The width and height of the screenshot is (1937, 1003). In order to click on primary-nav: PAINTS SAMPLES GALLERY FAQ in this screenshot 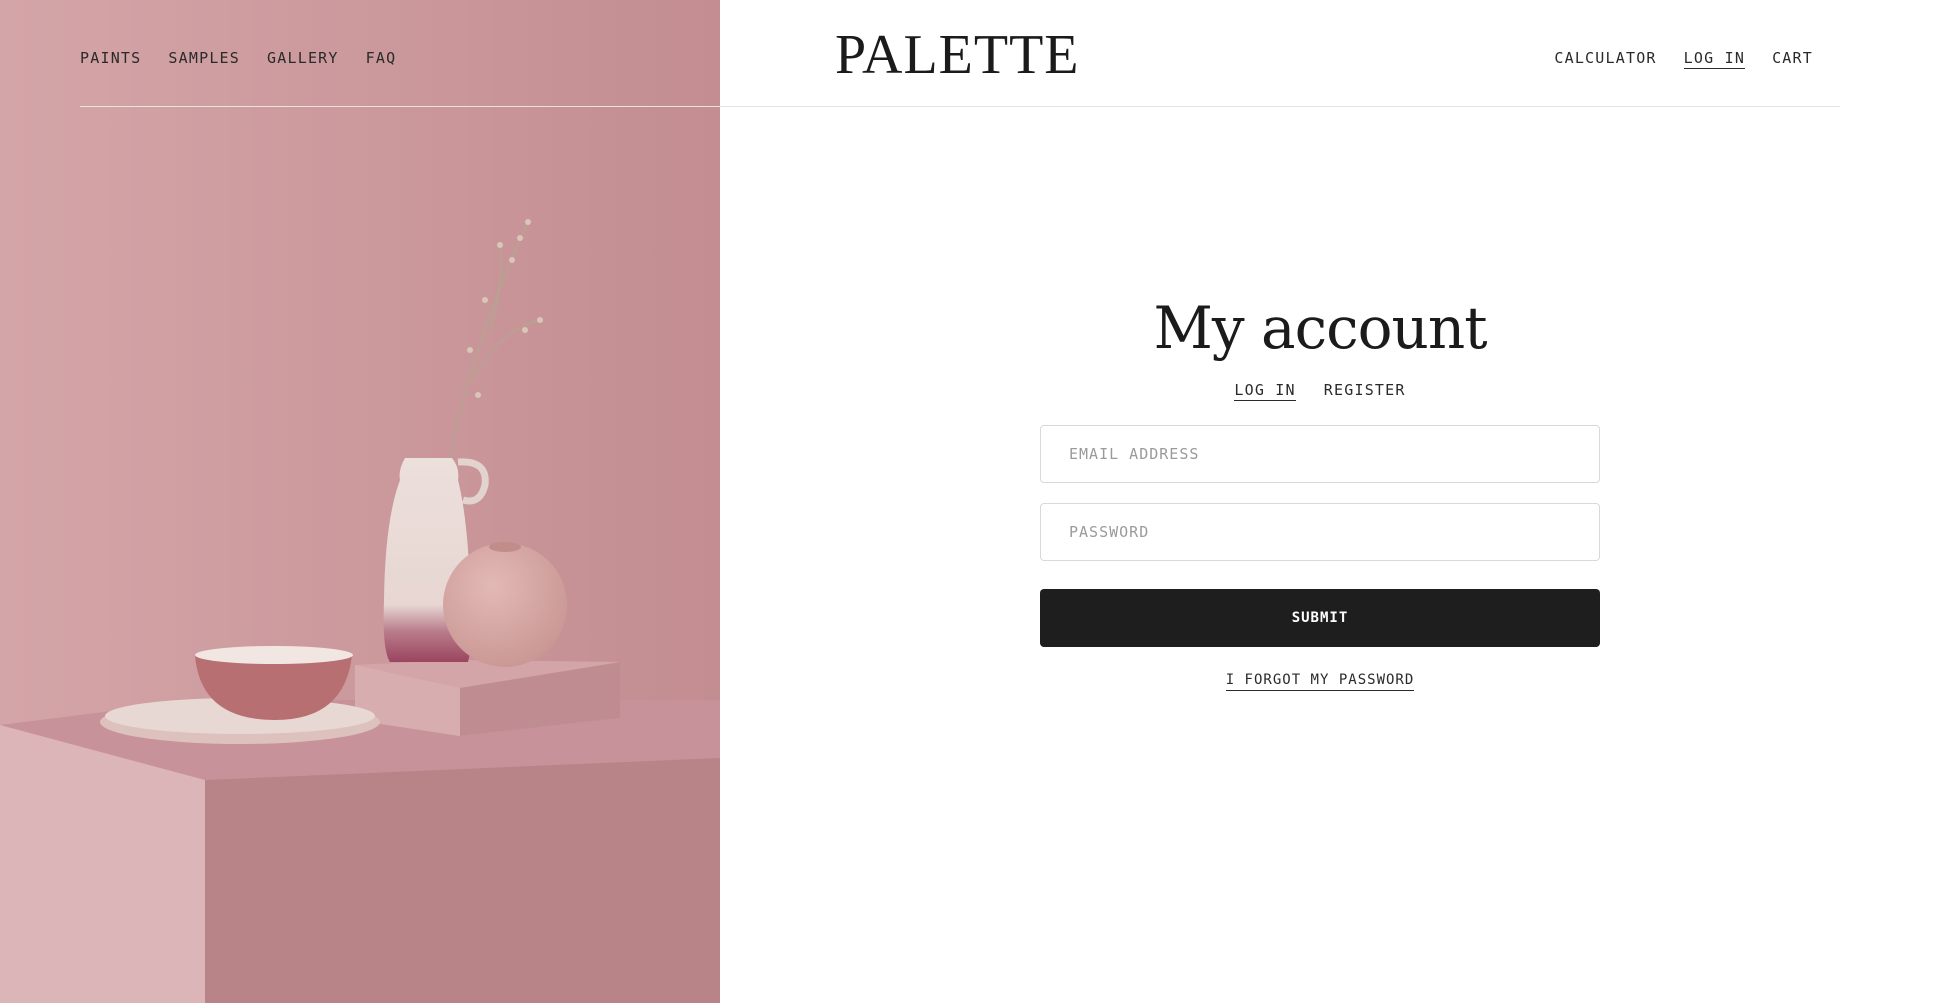, I will do `click(238, 58)`.